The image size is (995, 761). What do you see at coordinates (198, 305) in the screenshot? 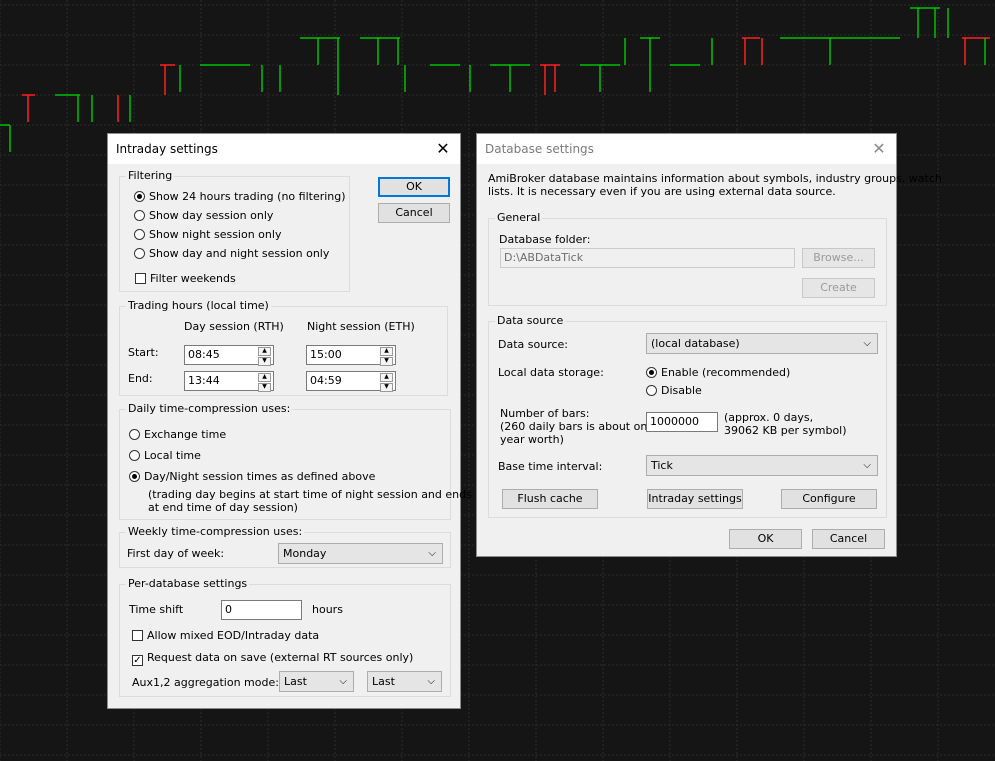
I see `trading-hours-legend: Trading hours (local time)` at bounding box center [198, 305].